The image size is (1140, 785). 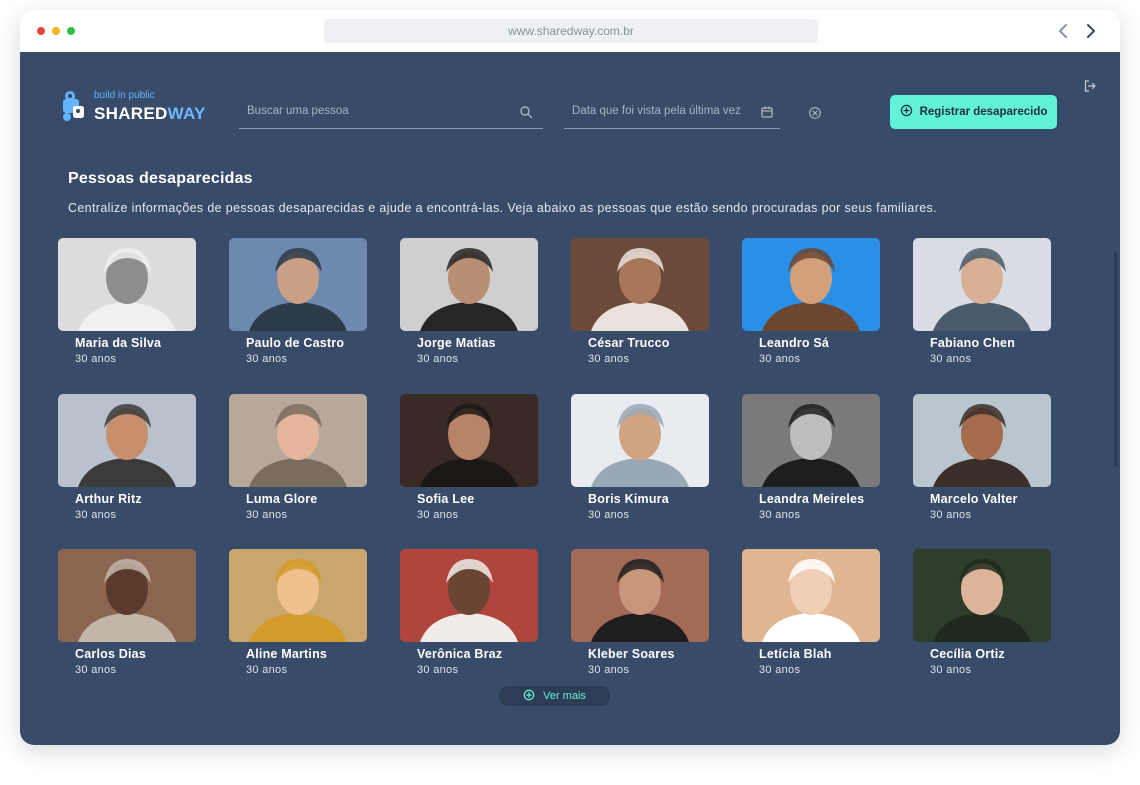 What do you see at coordinates (287, 654) in the screenshot?
I see `person-name: Aline Martins` at bounding box center [287, 654].